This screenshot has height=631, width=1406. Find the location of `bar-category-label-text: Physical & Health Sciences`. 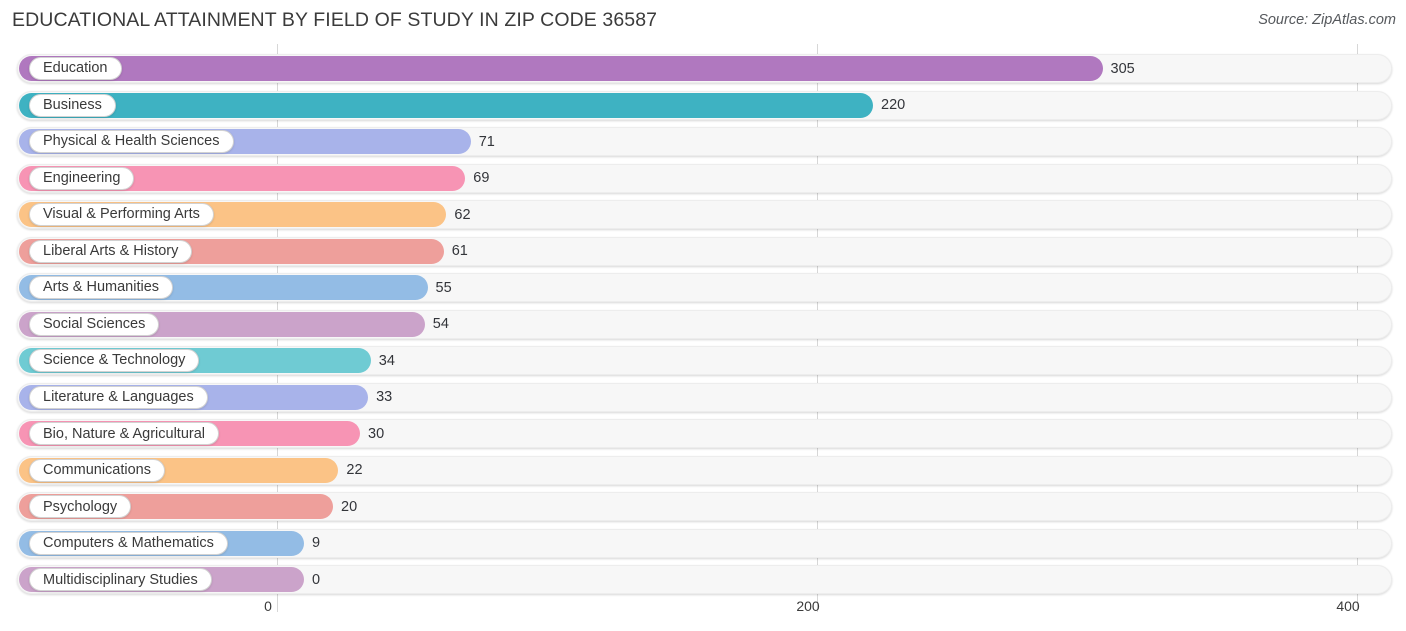

bar-category-label-text: Physical & Health Sciences is located at coordinates (131, 141).